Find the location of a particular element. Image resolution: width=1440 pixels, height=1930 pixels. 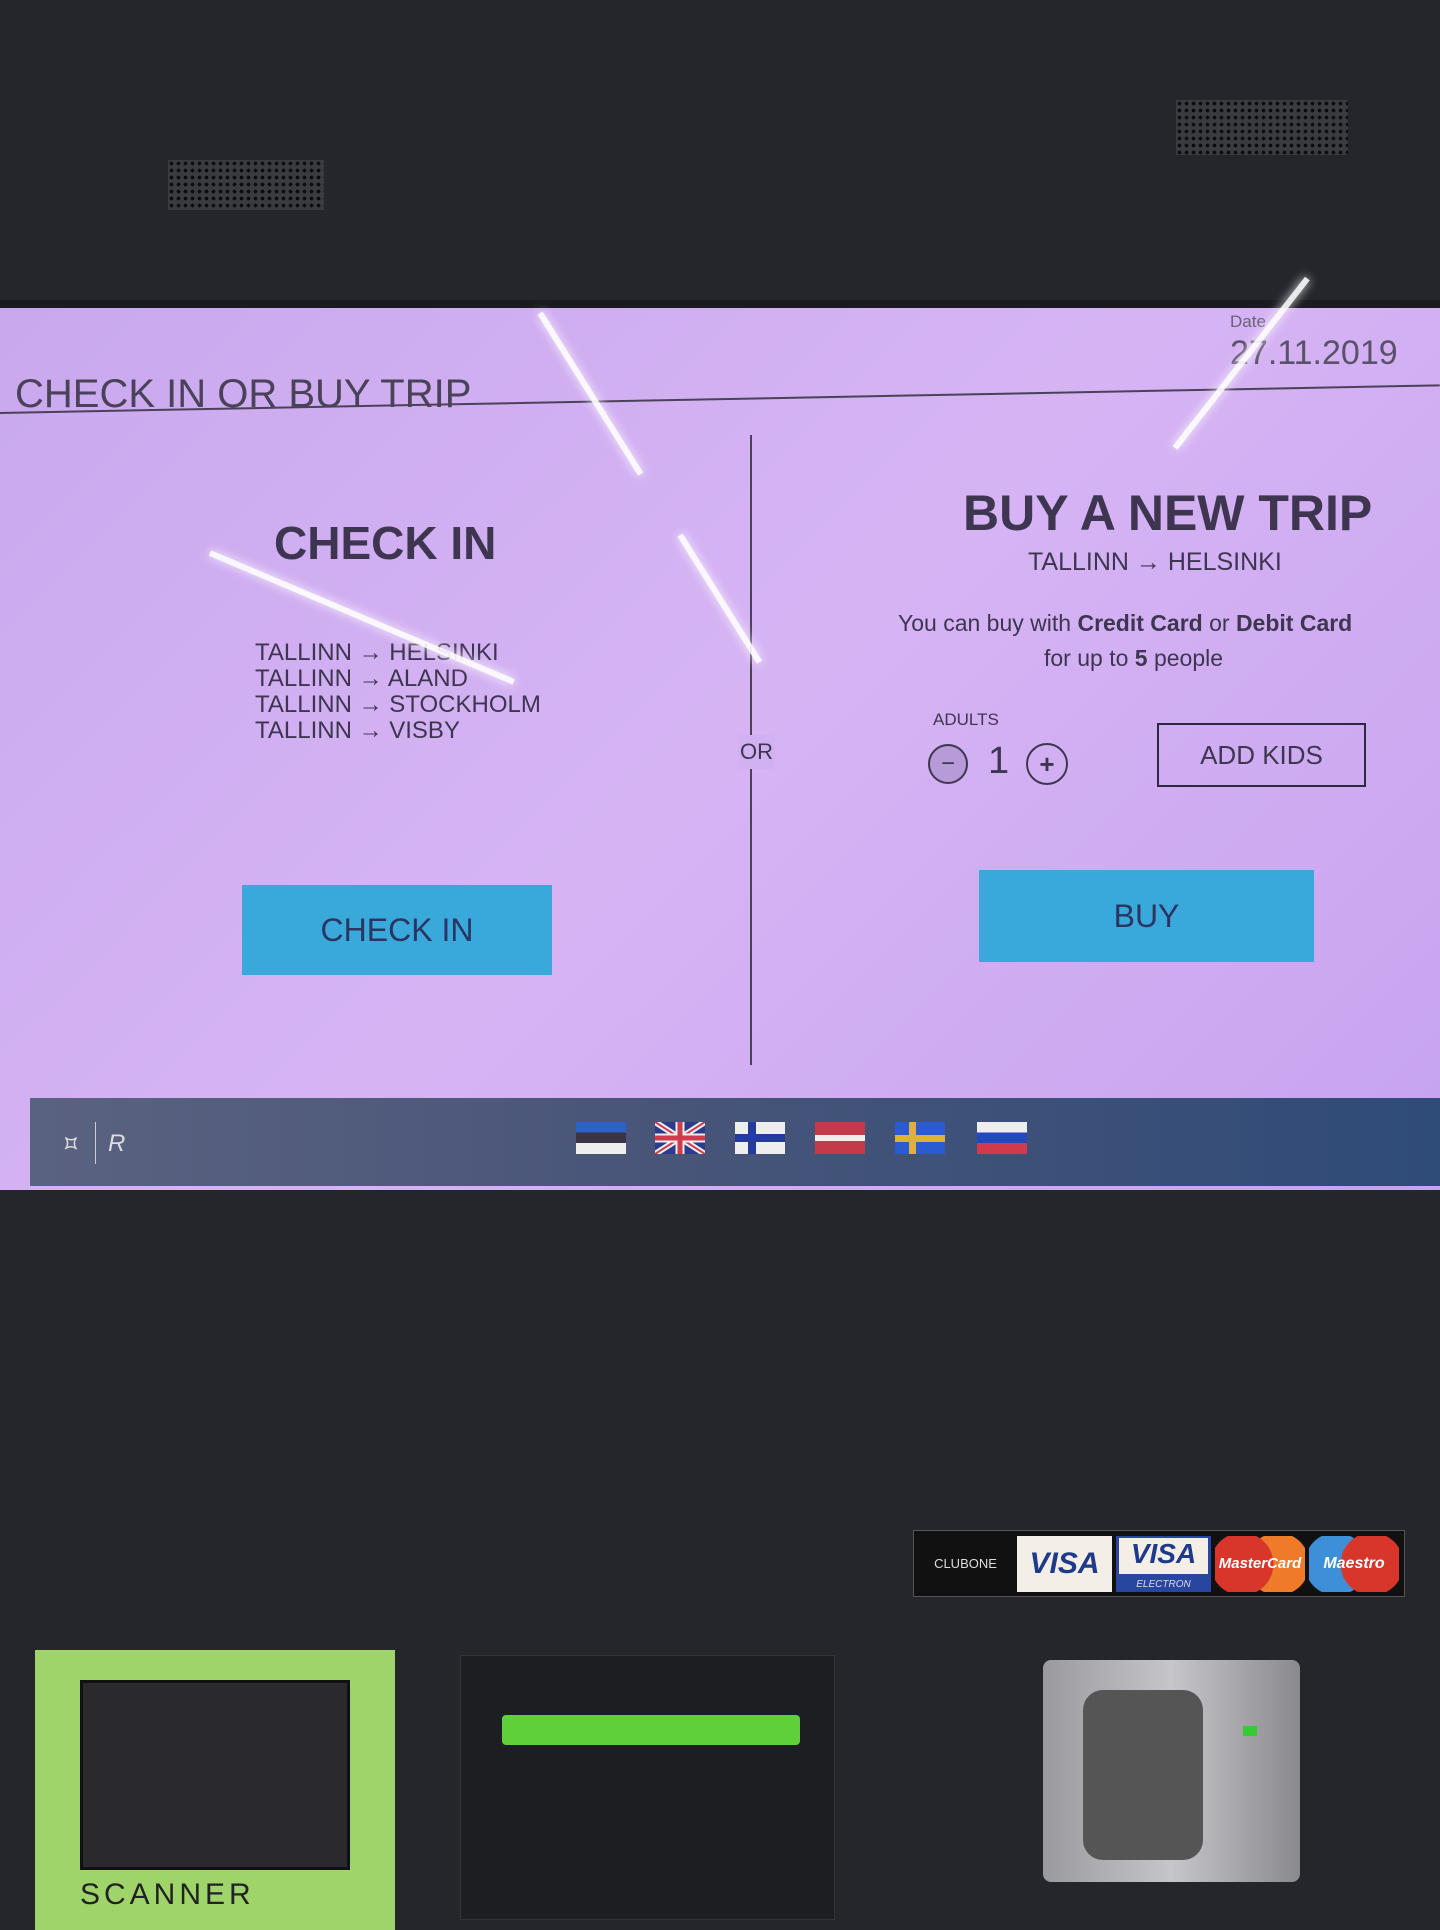

flag-english-icon is located at coordinates (680, 1138).